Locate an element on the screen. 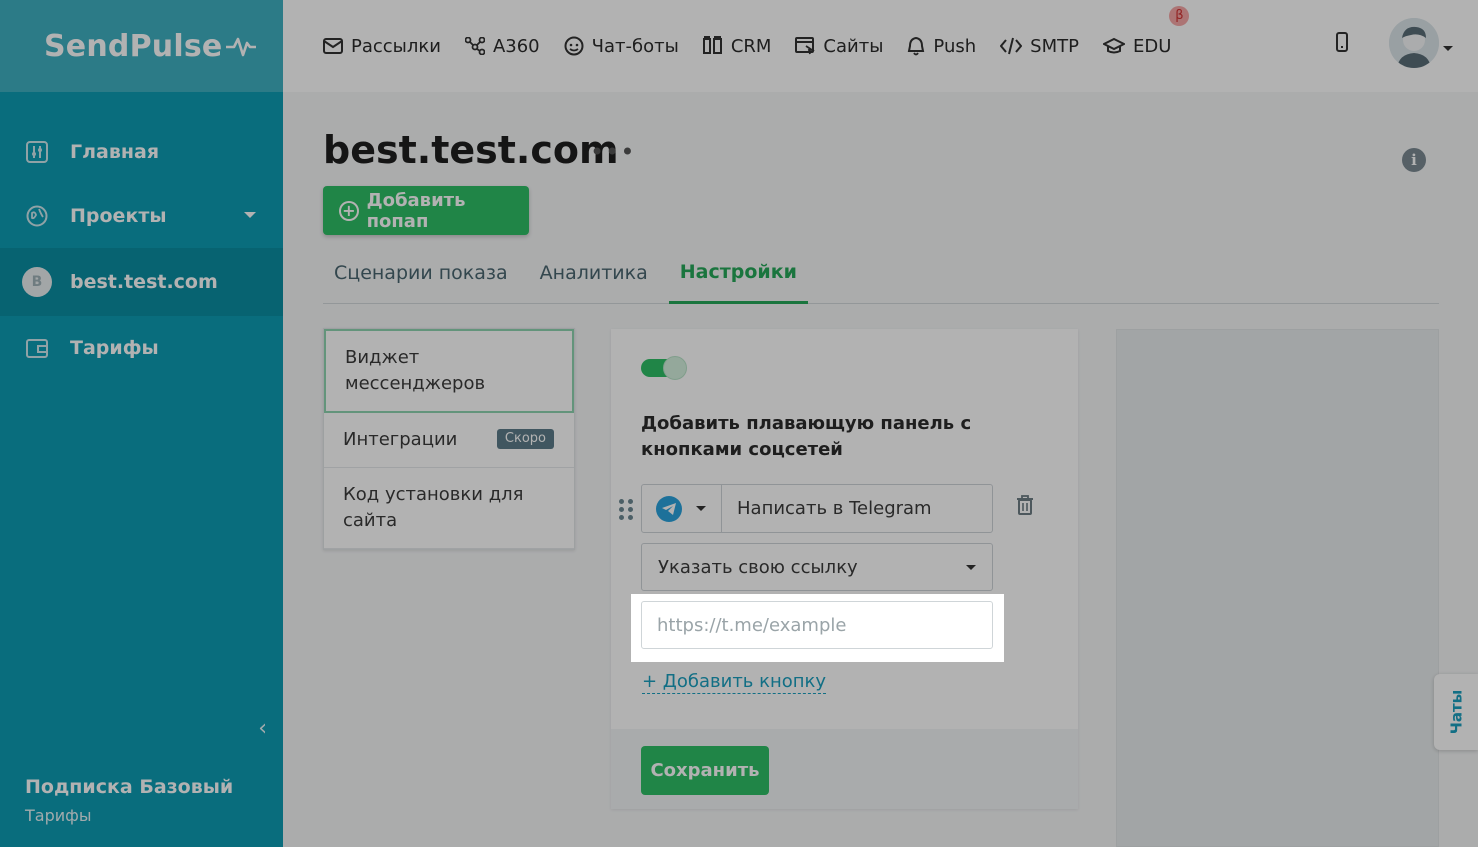  sendpulse-logo: SendPulse is located at coordinates (150, 46).